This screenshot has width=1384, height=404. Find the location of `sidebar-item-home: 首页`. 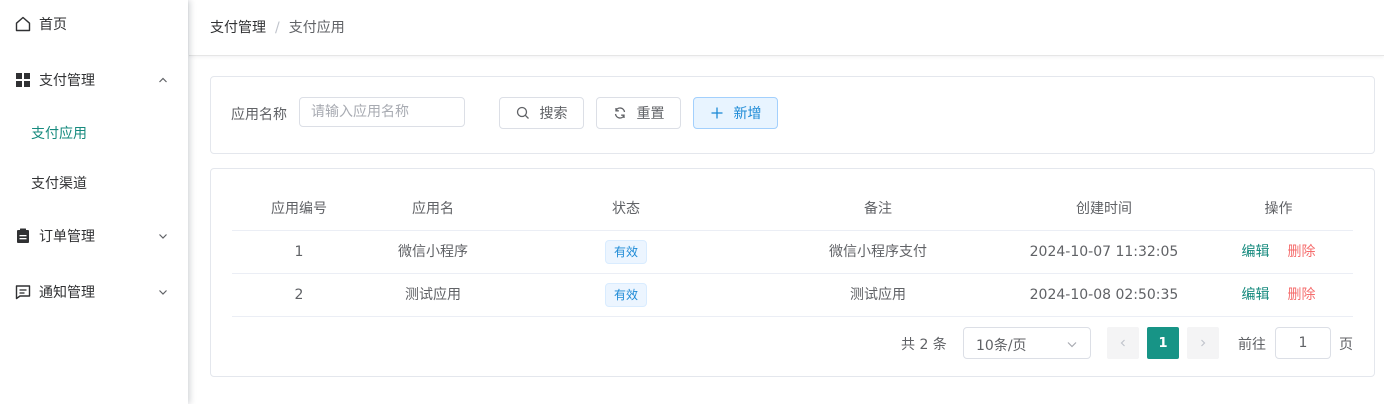

sidebar-item-home: 首页 is located at coordinates (94, 24).